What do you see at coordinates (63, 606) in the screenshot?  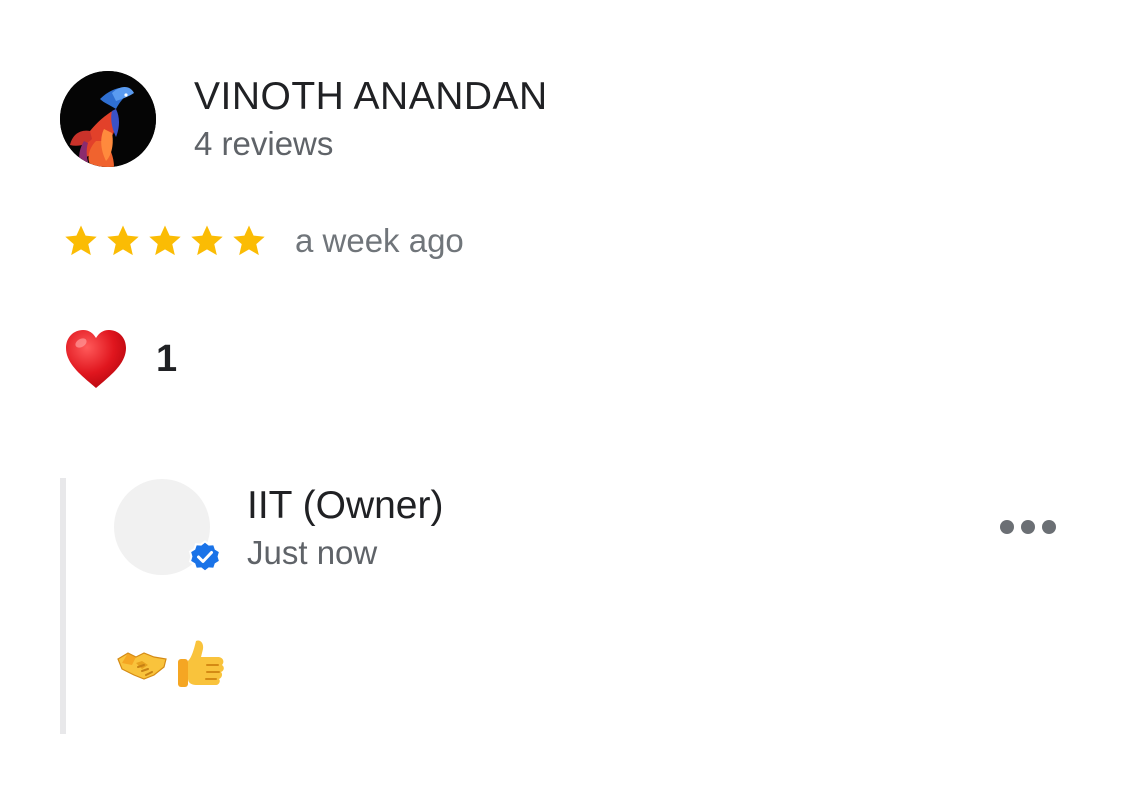 I see `reply-indent-bar` at bounding box center [63, 606].